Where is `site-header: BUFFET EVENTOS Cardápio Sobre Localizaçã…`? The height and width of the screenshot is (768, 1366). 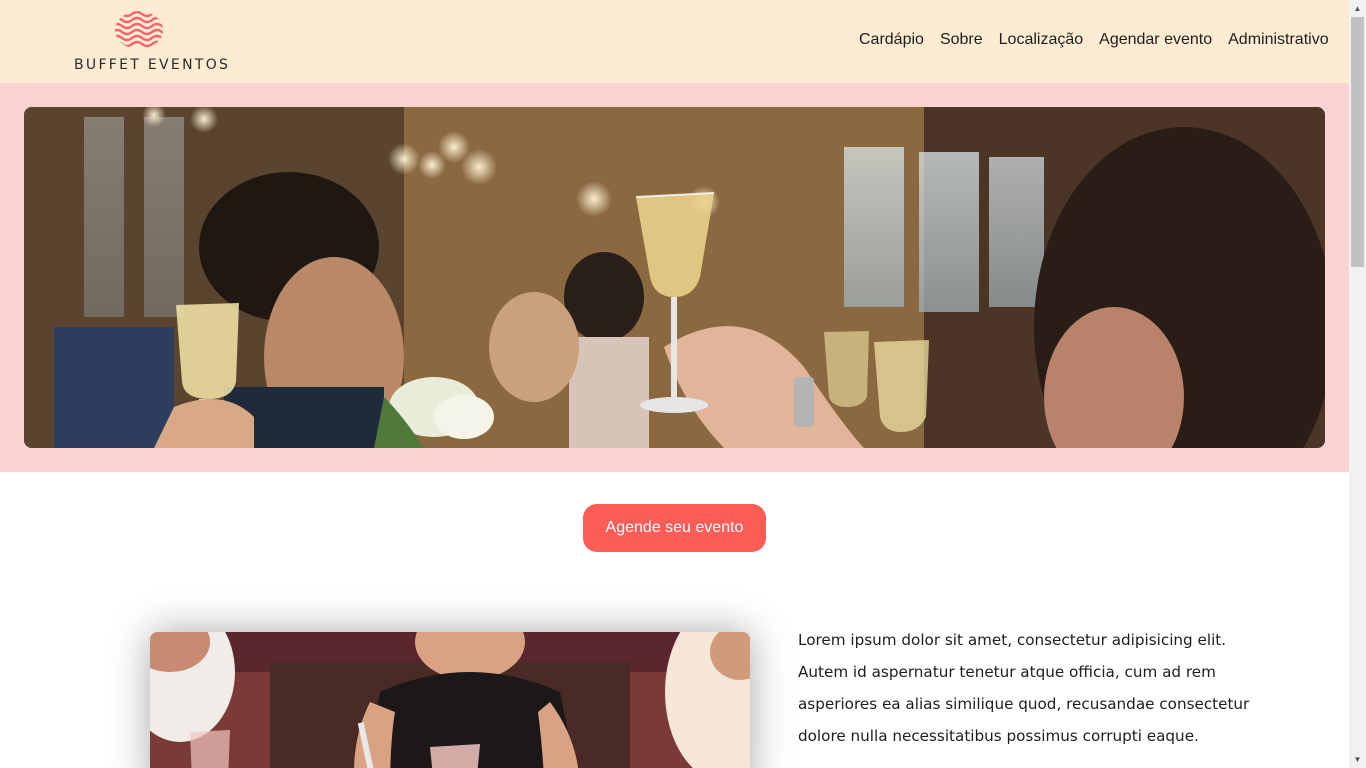
site-header: BUFFET EVENTOS Cardápio Sobre Localizaçã… is located at coordinates (674, 41).